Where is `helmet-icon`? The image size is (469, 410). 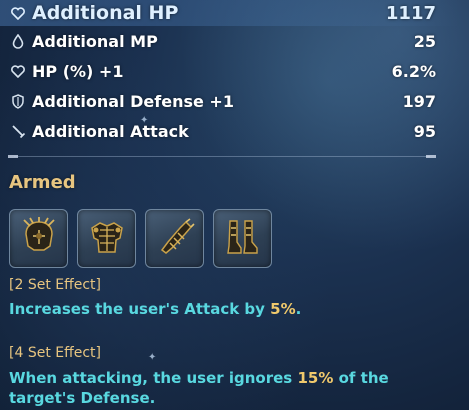
helmet-icon is located at coordinates (39, 239).